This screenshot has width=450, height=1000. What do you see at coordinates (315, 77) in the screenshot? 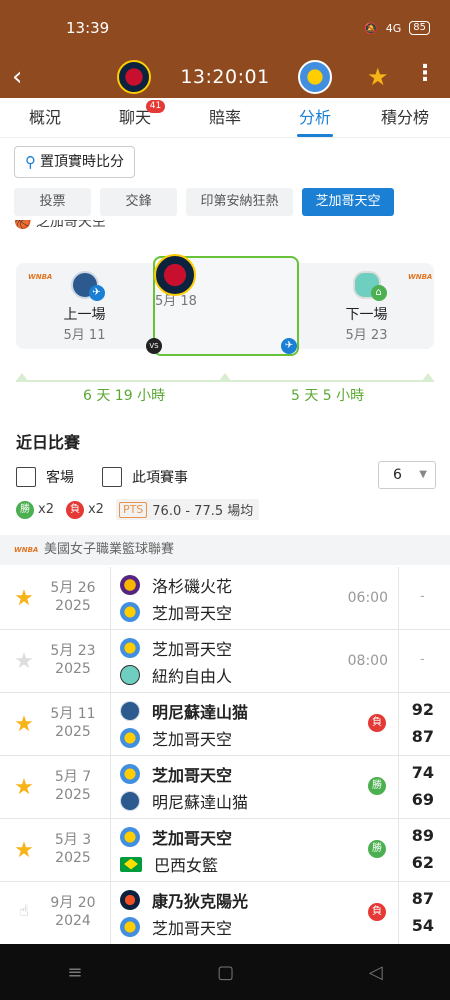
I see `away-team-logo` at bounding box center [315, 77].